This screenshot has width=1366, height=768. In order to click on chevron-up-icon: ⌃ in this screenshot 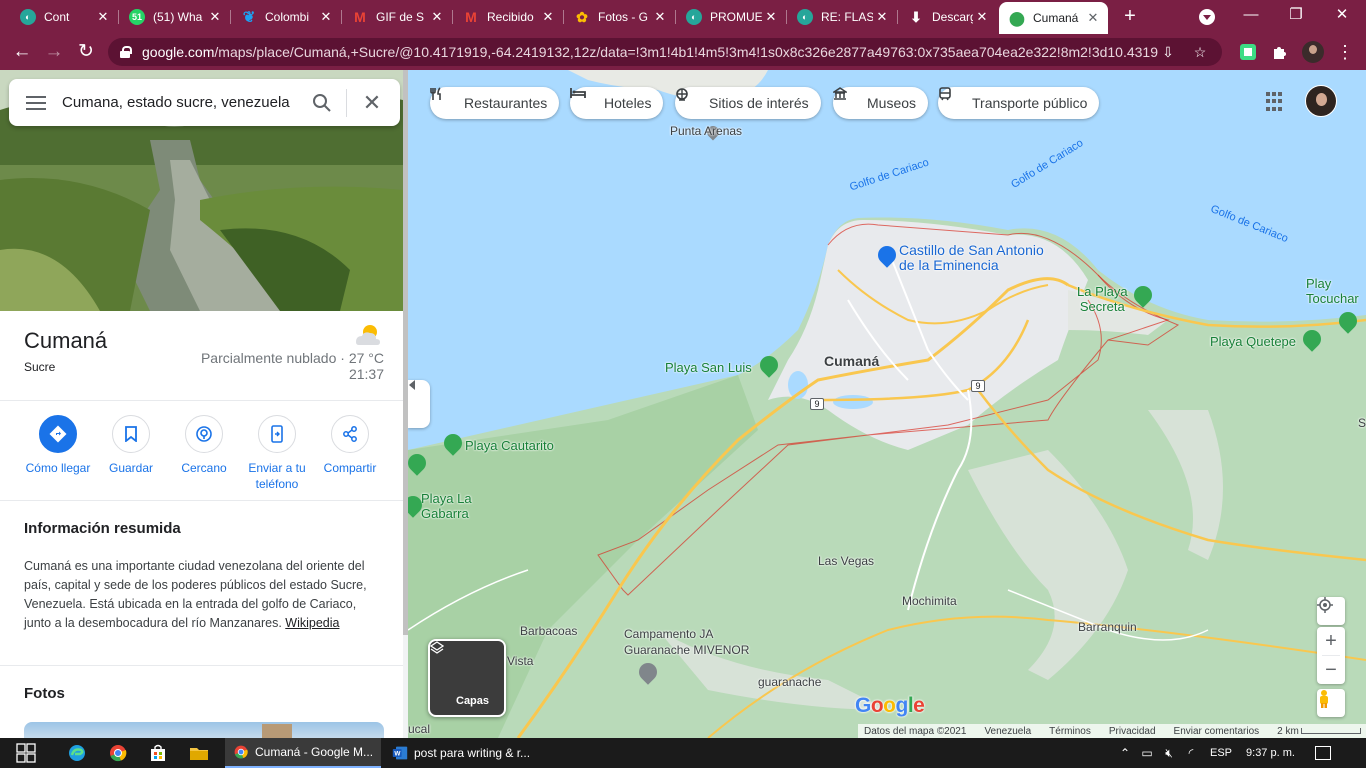, I will do `click(1125, 753)`.